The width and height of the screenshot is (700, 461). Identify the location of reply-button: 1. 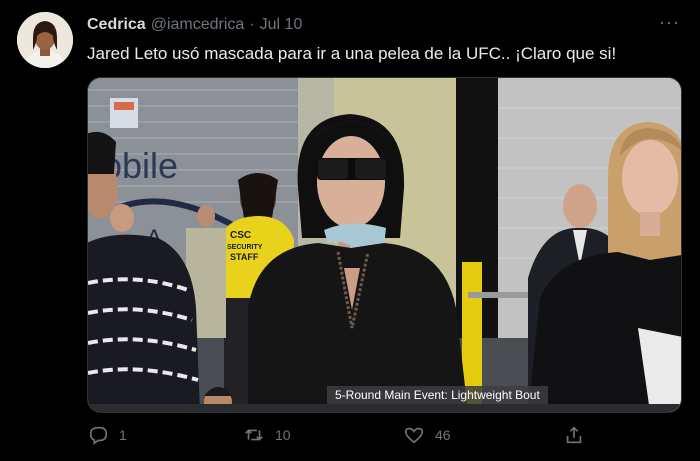
(107, 435).